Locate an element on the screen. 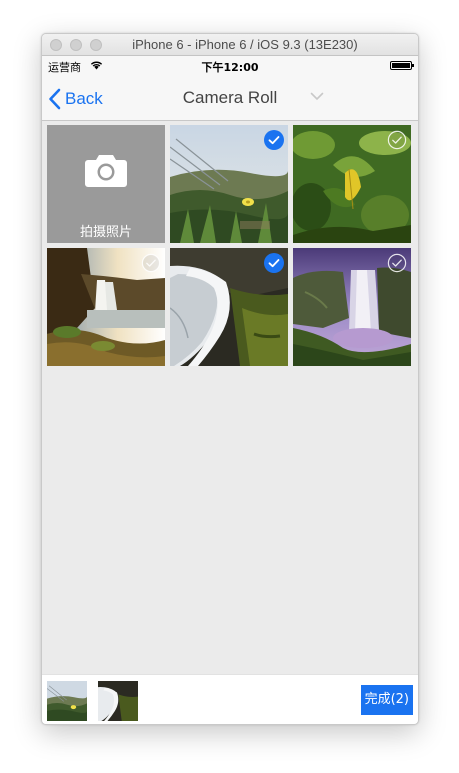 This screenshot has height=773, width=459. selection-bar: 完成(2) is located at coordinates (230, 699).